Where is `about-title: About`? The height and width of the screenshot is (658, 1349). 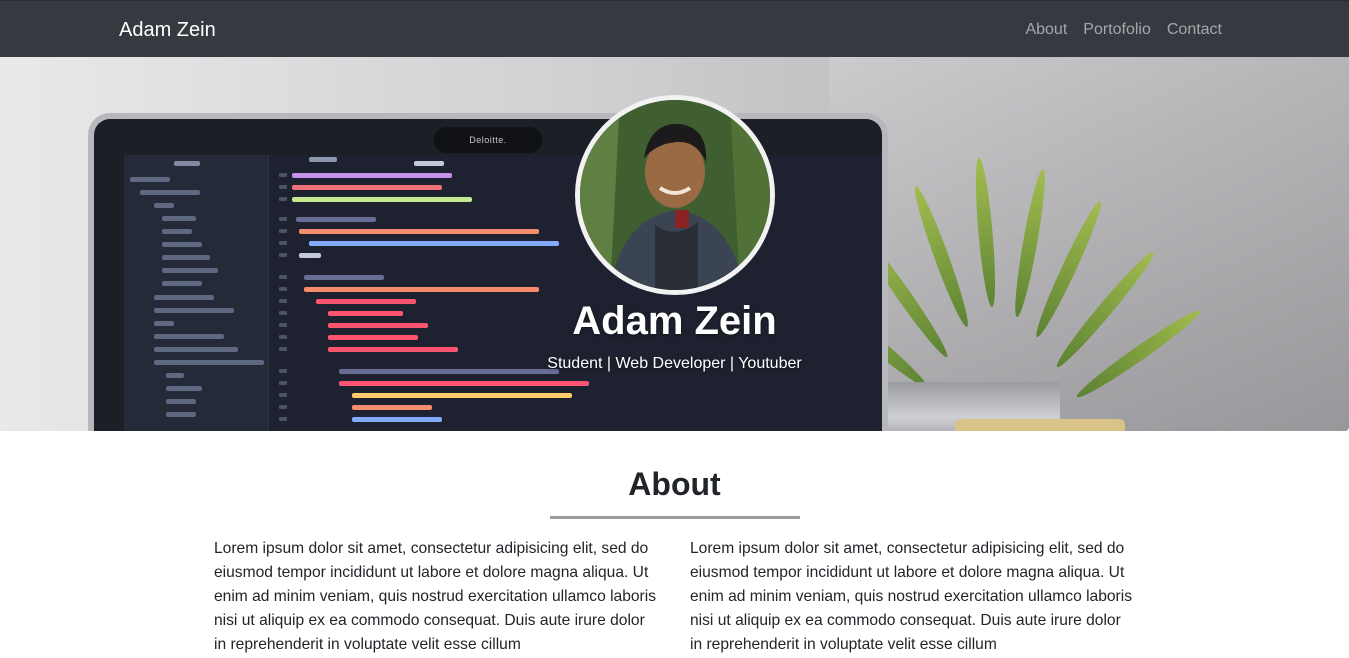
about-title: About is located at coordinates (674, 484).